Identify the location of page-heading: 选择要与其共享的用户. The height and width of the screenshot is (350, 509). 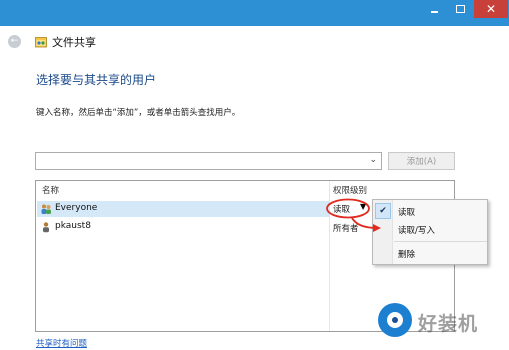
(96, 80).